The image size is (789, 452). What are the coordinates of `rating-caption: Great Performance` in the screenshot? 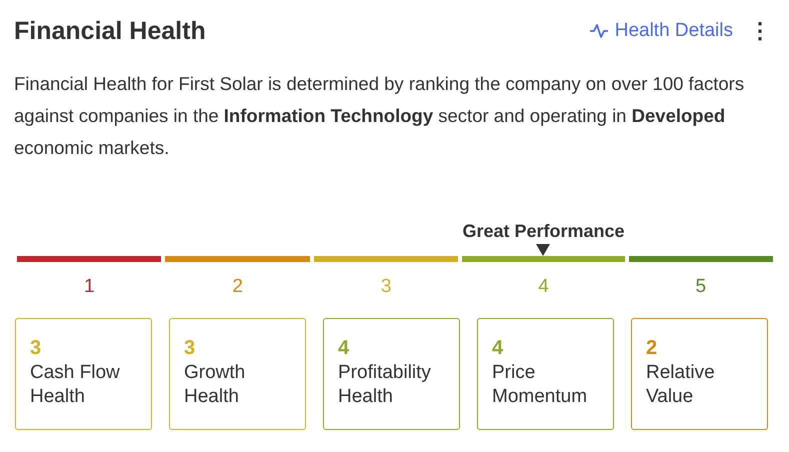 It's located at (543, 231).